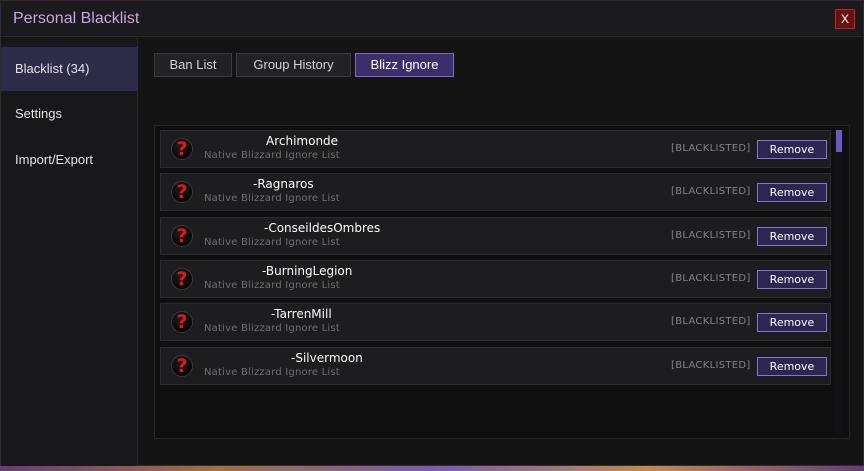  I want to click on entry-name: -BurningLegion, so click(307, 271).